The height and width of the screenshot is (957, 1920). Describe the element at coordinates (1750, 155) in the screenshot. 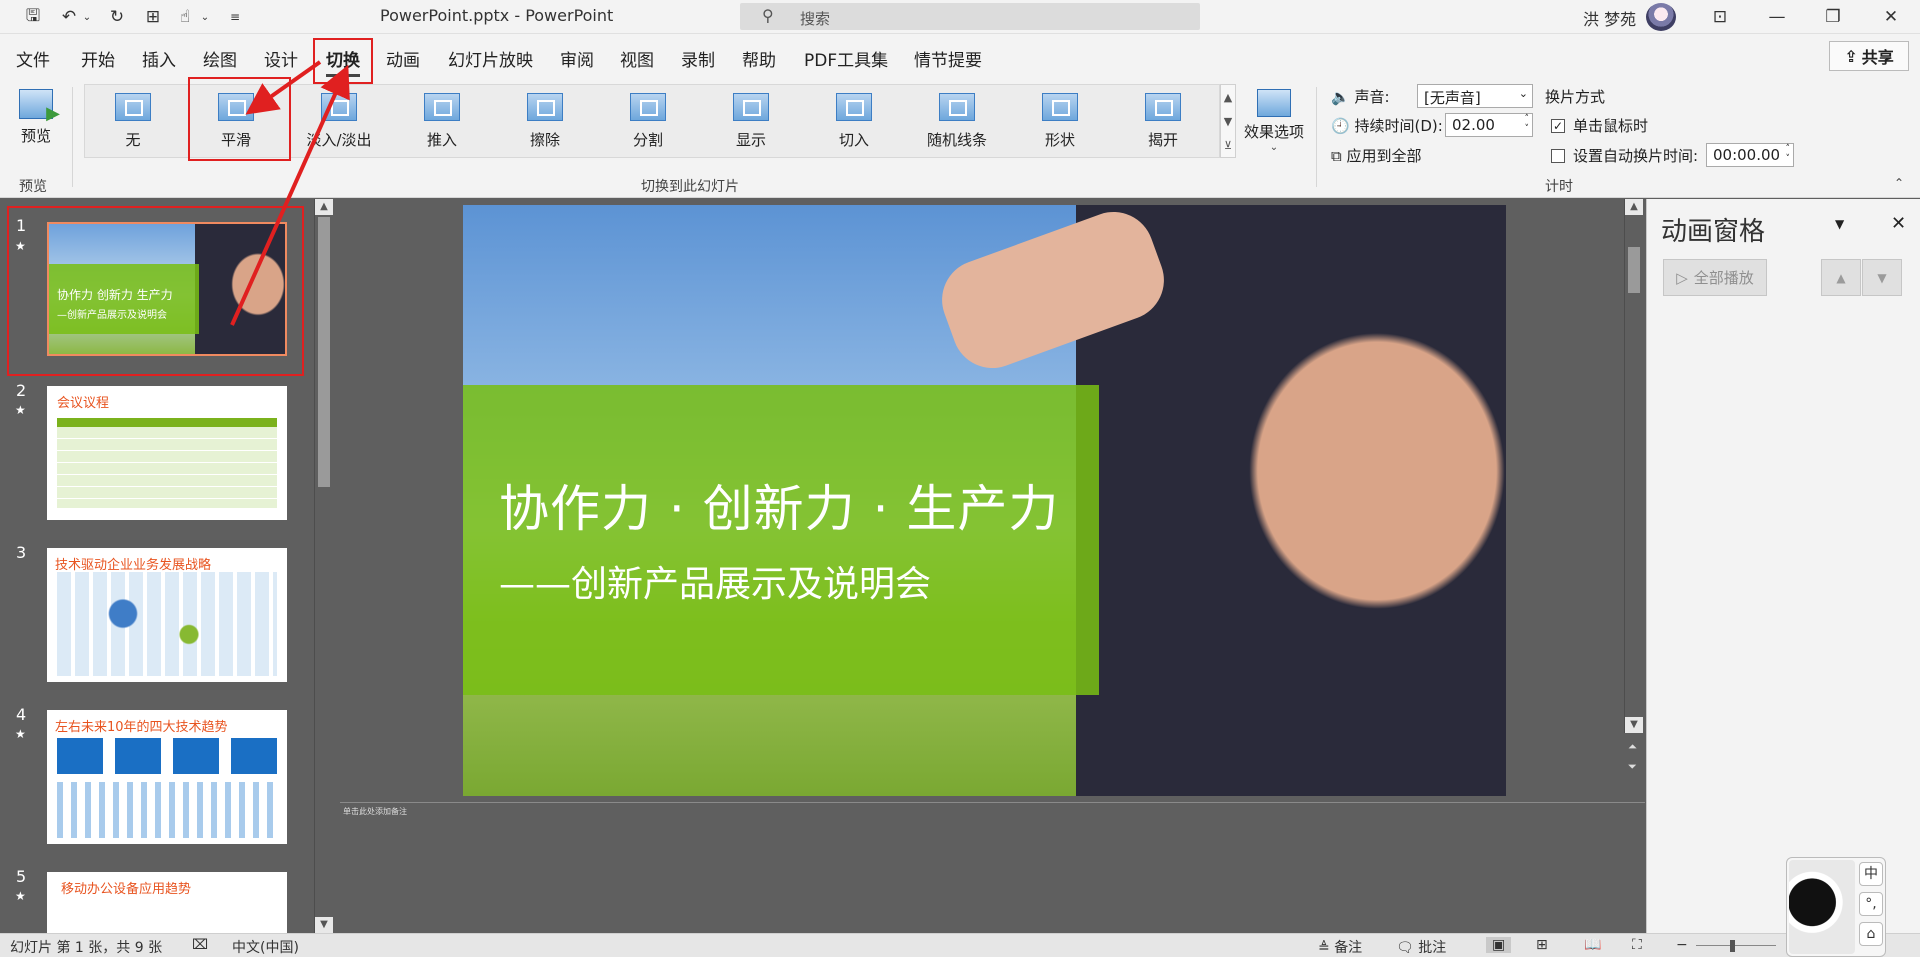

I see `auto-advance-time-input: 00:00.00 ˄ ˅` at that location.